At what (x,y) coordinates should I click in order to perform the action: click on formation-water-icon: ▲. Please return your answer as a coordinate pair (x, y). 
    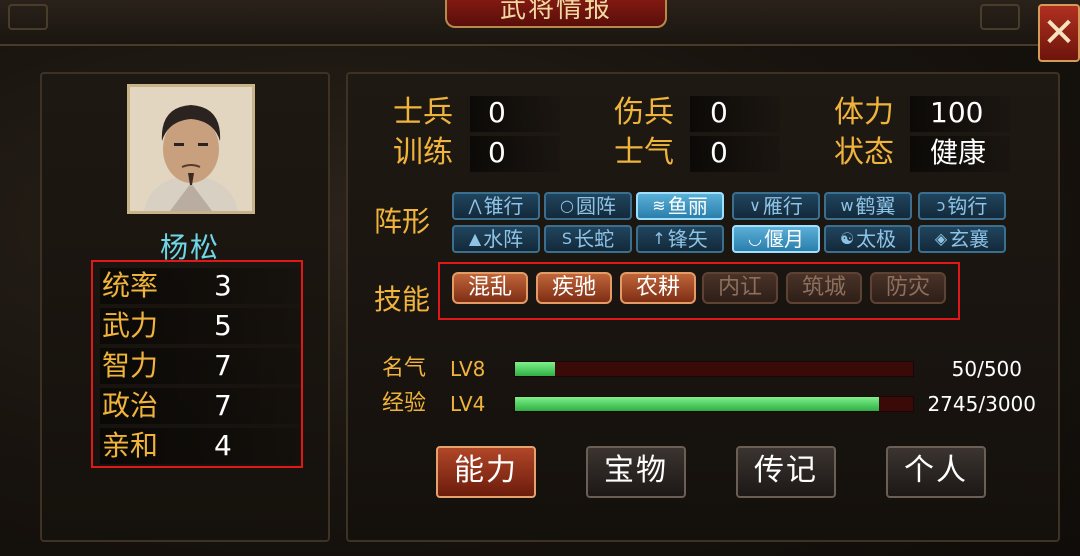
    Looking at the image, I should click on (475, 238).